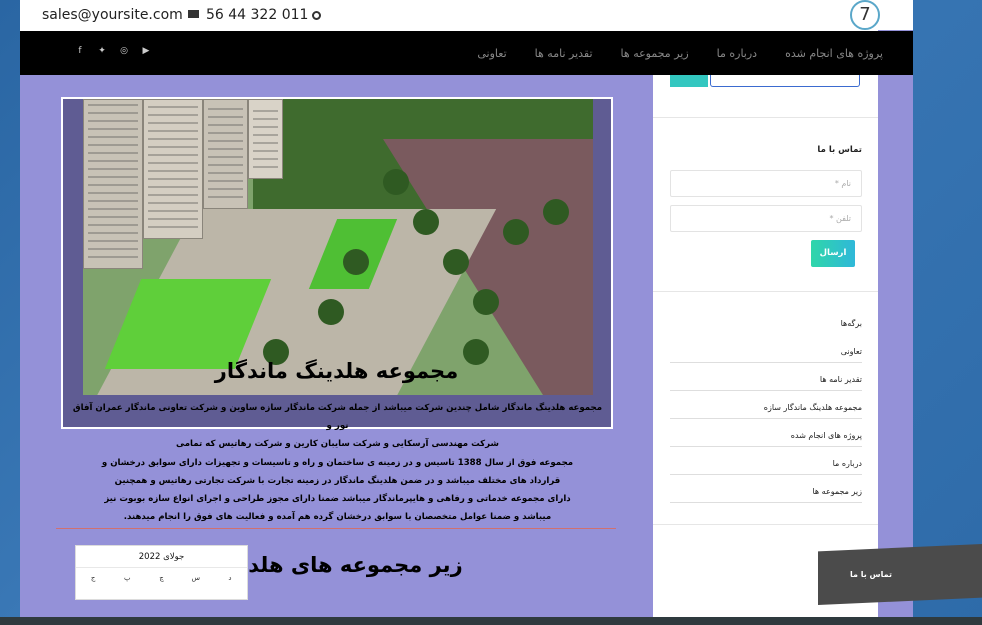 This screenshot has height=625, width=982. What do you see at coordinates (80, 51) in the screenshot?
I see `facebook-icon: f` at bounding box center [80, 51].